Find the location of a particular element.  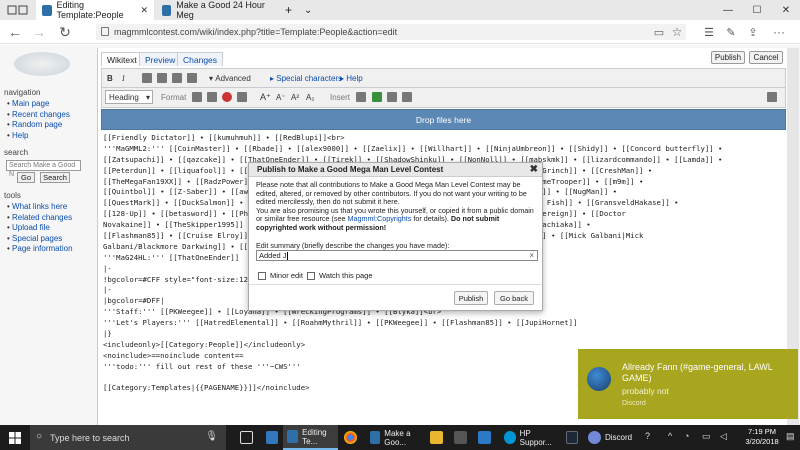

volume-icon: ◁ is located at coordinates (723, 436).